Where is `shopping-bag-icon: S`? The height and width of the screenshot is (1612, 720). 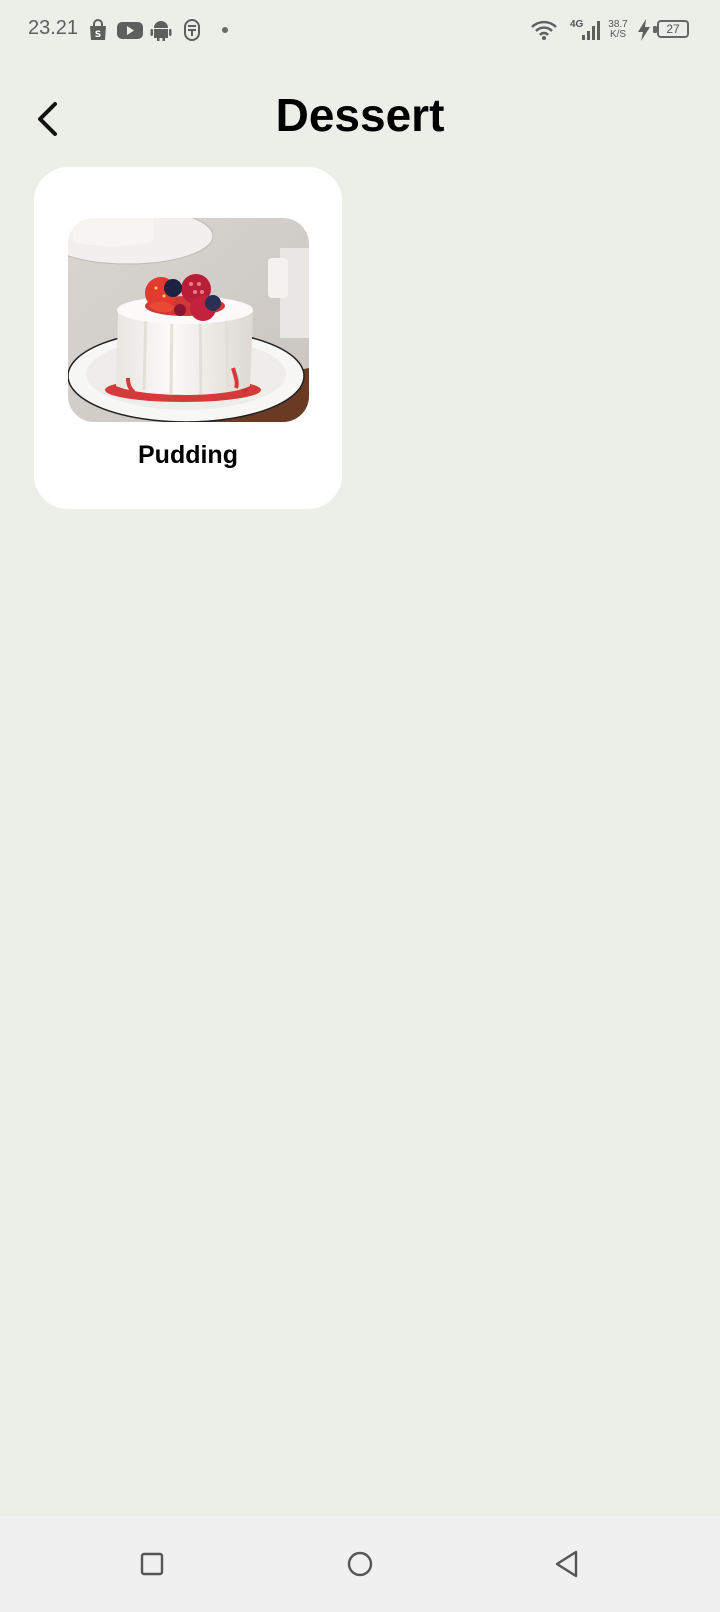 shopping-bag-icon: S is located at coordinates (98, 30).